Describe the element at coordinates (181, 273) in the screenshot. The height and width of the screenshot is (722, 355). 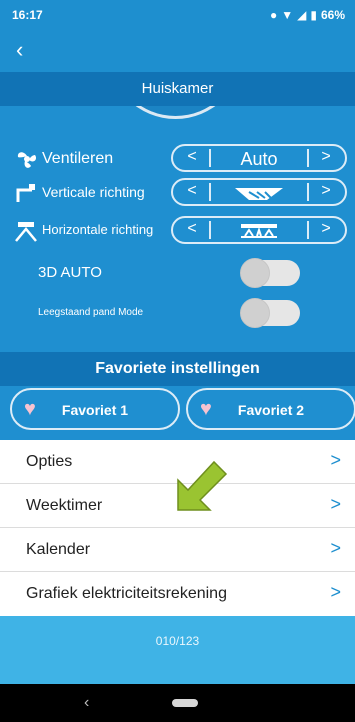
I see `auto3d-row: 3D AUTO` at that location.